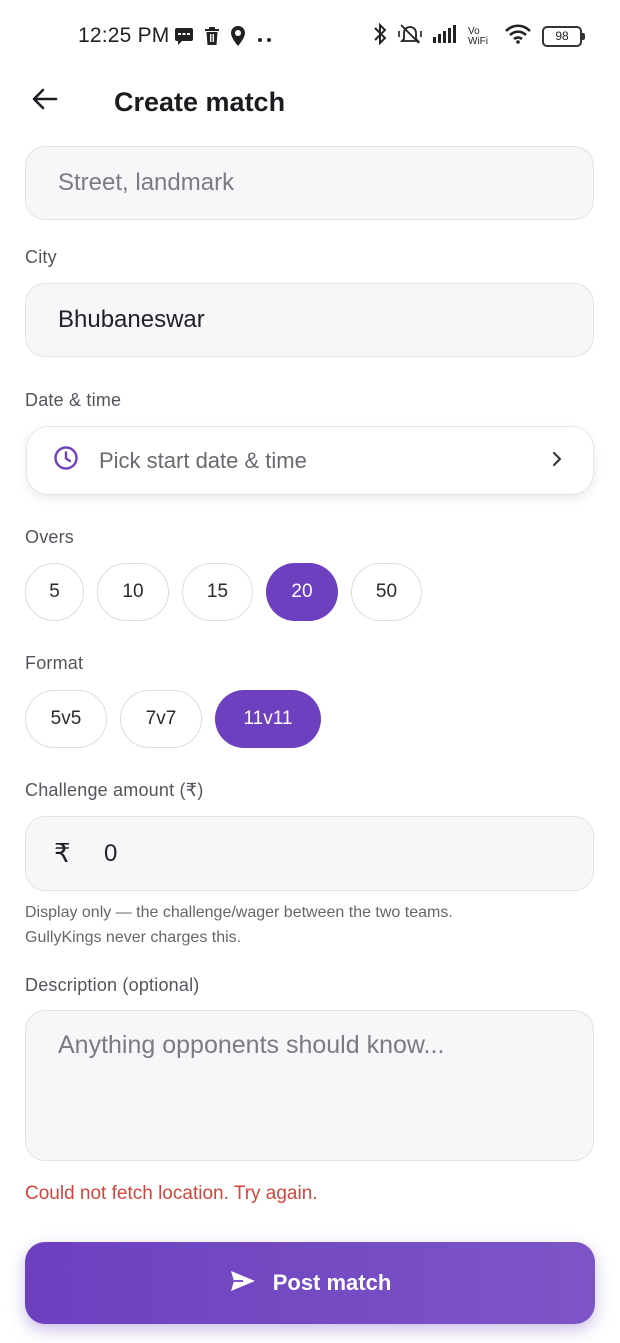 The width and height of the screenshot is (620, 1343). I want to click on vowifi-indicator: Vo WiFi, so click(478, 36).